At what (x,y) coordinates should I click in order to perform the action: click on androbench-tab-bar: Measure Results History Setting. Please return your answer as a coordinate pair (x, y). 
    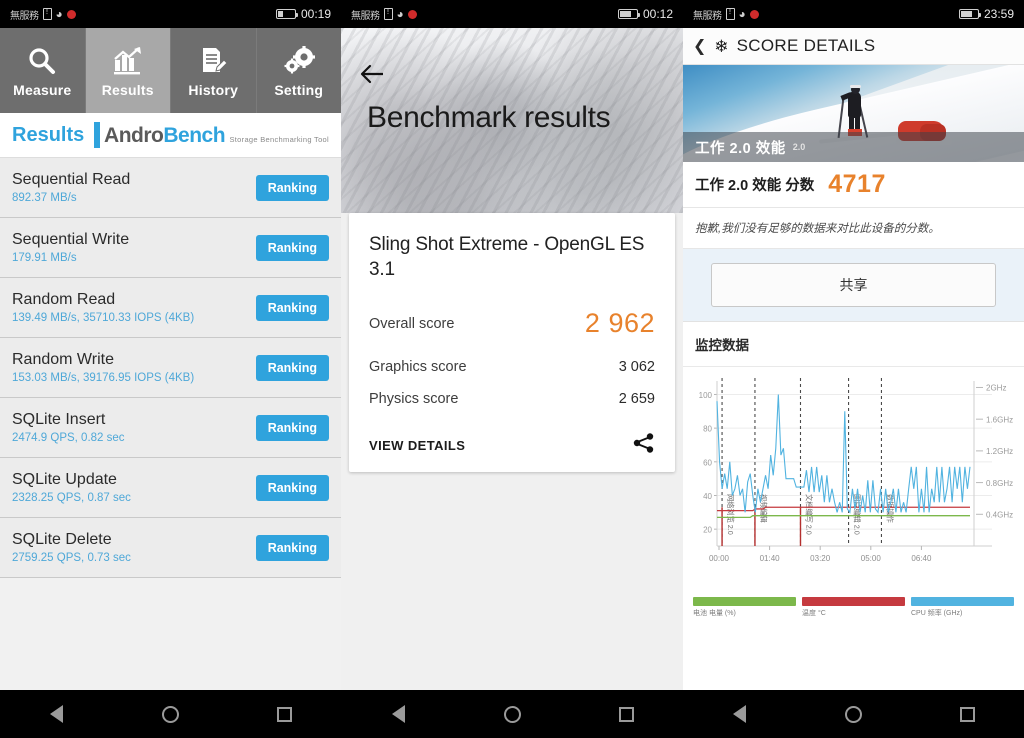
    Looking at the image, I should click on (170, 70).